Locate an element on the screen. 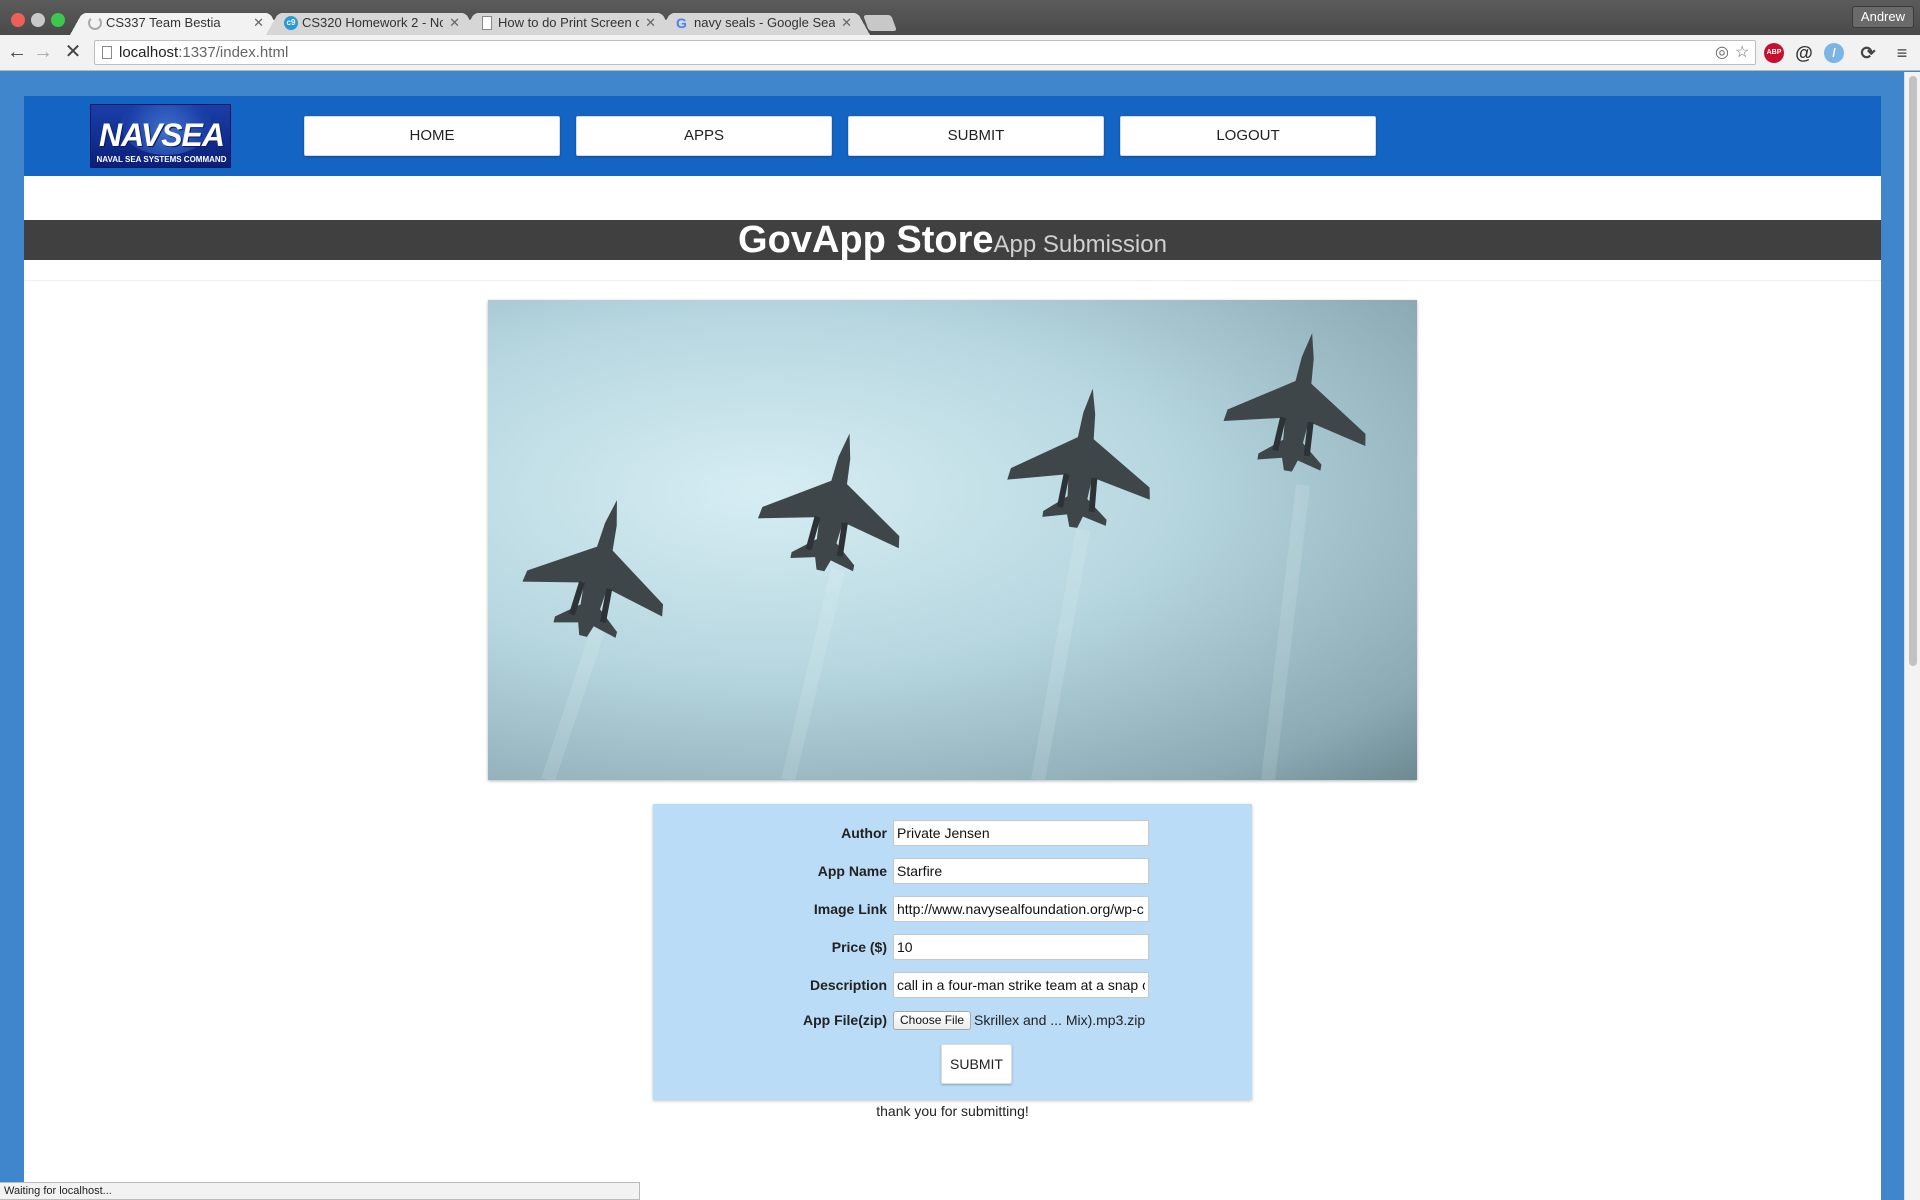 The width and height of the screenshot is (1920, 1200). address-bar: localhost:1337/index.html ◎ ☆ is located at coordinates (925, 52).